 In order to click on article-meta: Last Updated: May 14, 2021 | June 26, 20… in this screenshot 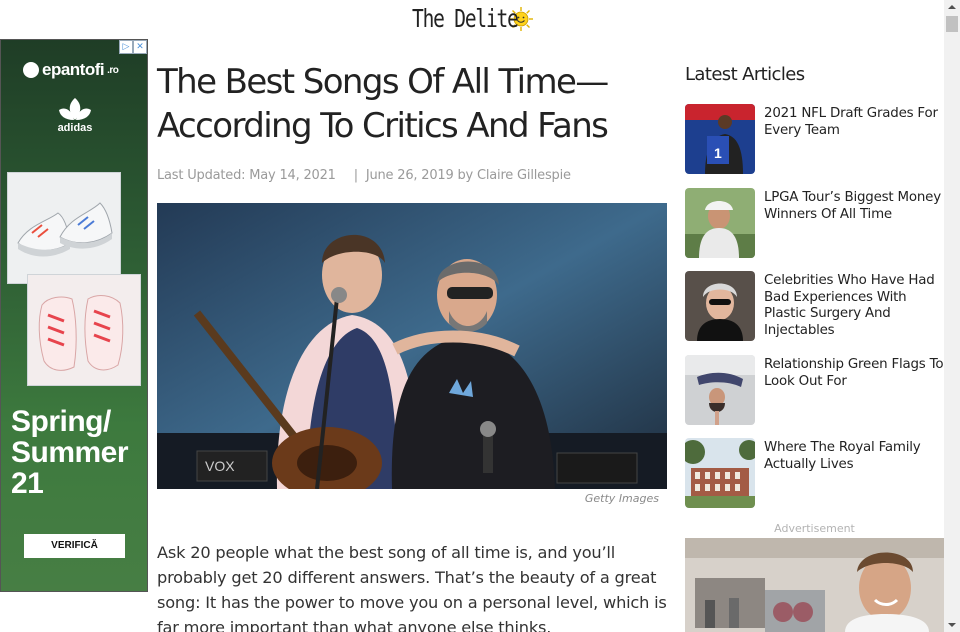, I will do `click(413, 175)`.